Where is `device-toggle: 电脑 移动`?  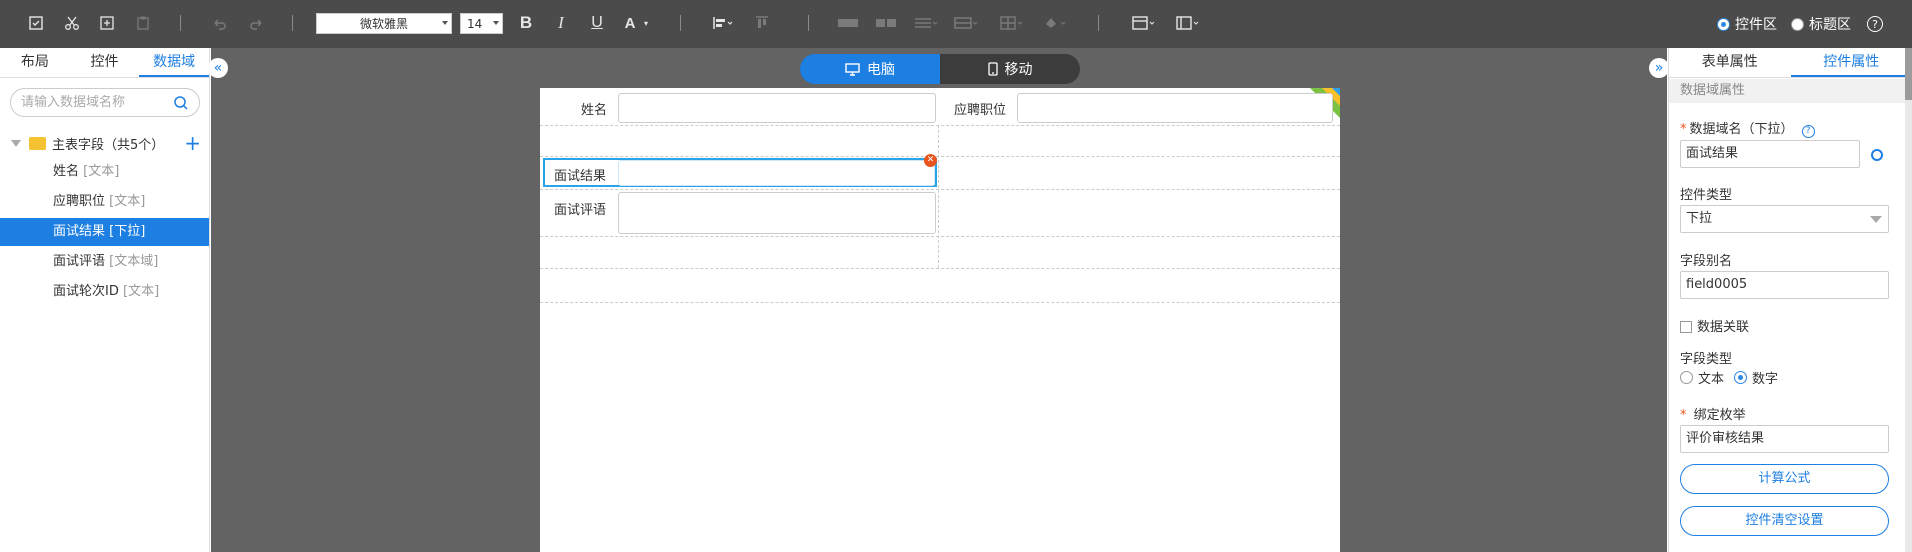
device-toggle: 电脑 移动 is located at coordinates (940, 69).